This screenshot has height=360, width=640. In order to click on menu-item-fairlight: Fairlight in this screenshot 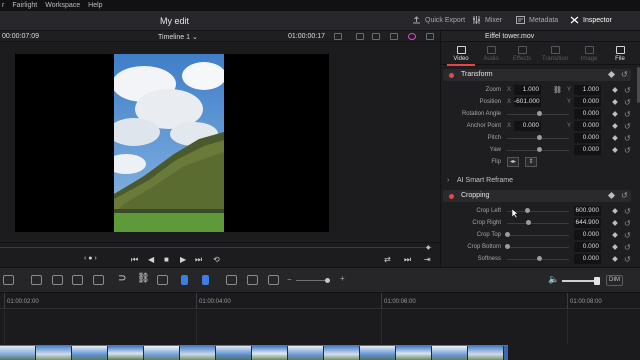, I will do `click(24, 5)`.